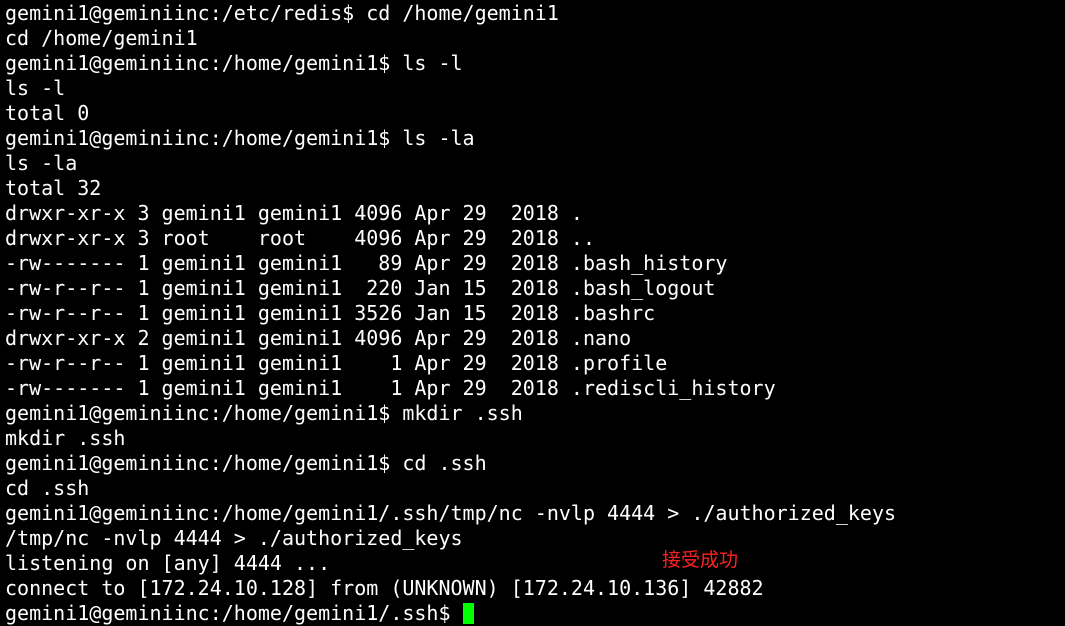 The image size is (1065, 626). Describe the element at coordinates (240, 138) in the screenshot. I see `terminal-line: gemini1@geminiinc:/home/gemini1$ ls -la` at that location.